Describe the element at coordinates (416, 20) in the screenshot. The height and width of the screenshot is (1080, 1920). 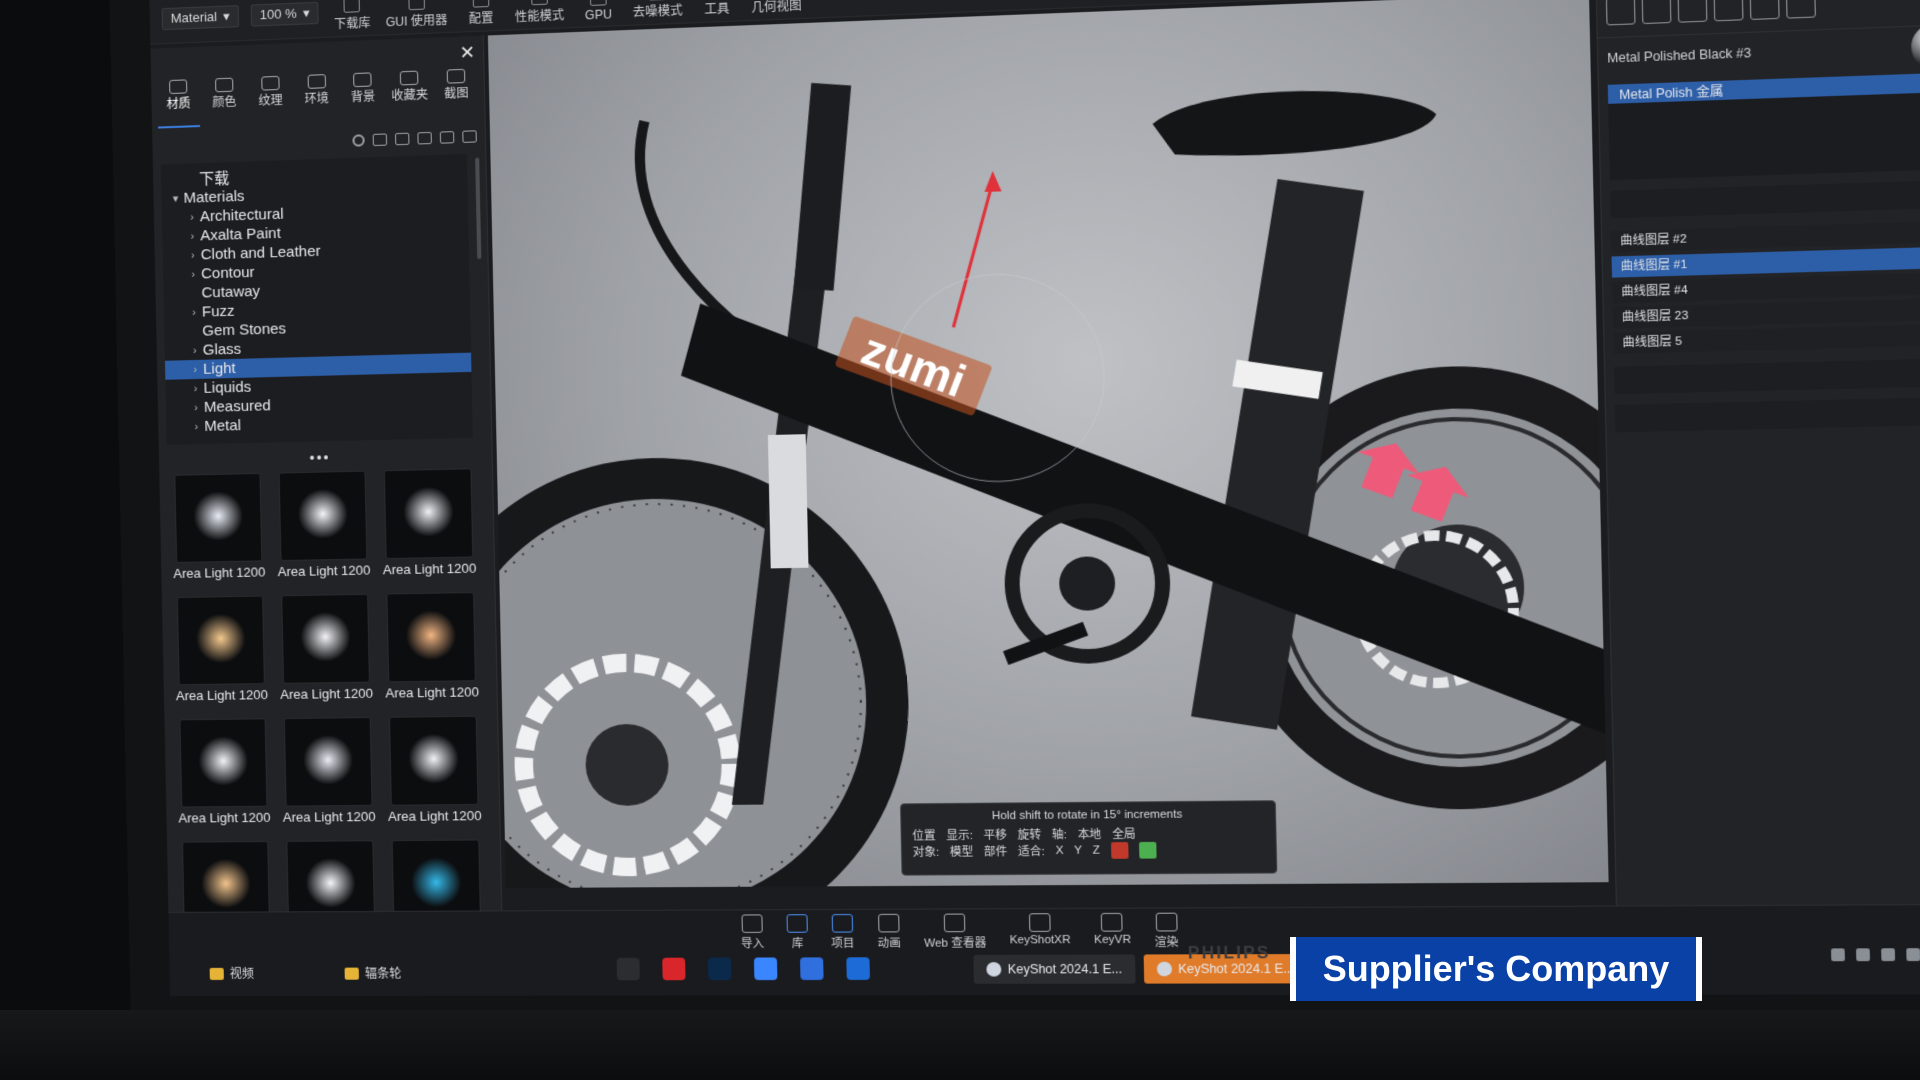
I see `toolbar-button-label: GUI 使用器` at that location.